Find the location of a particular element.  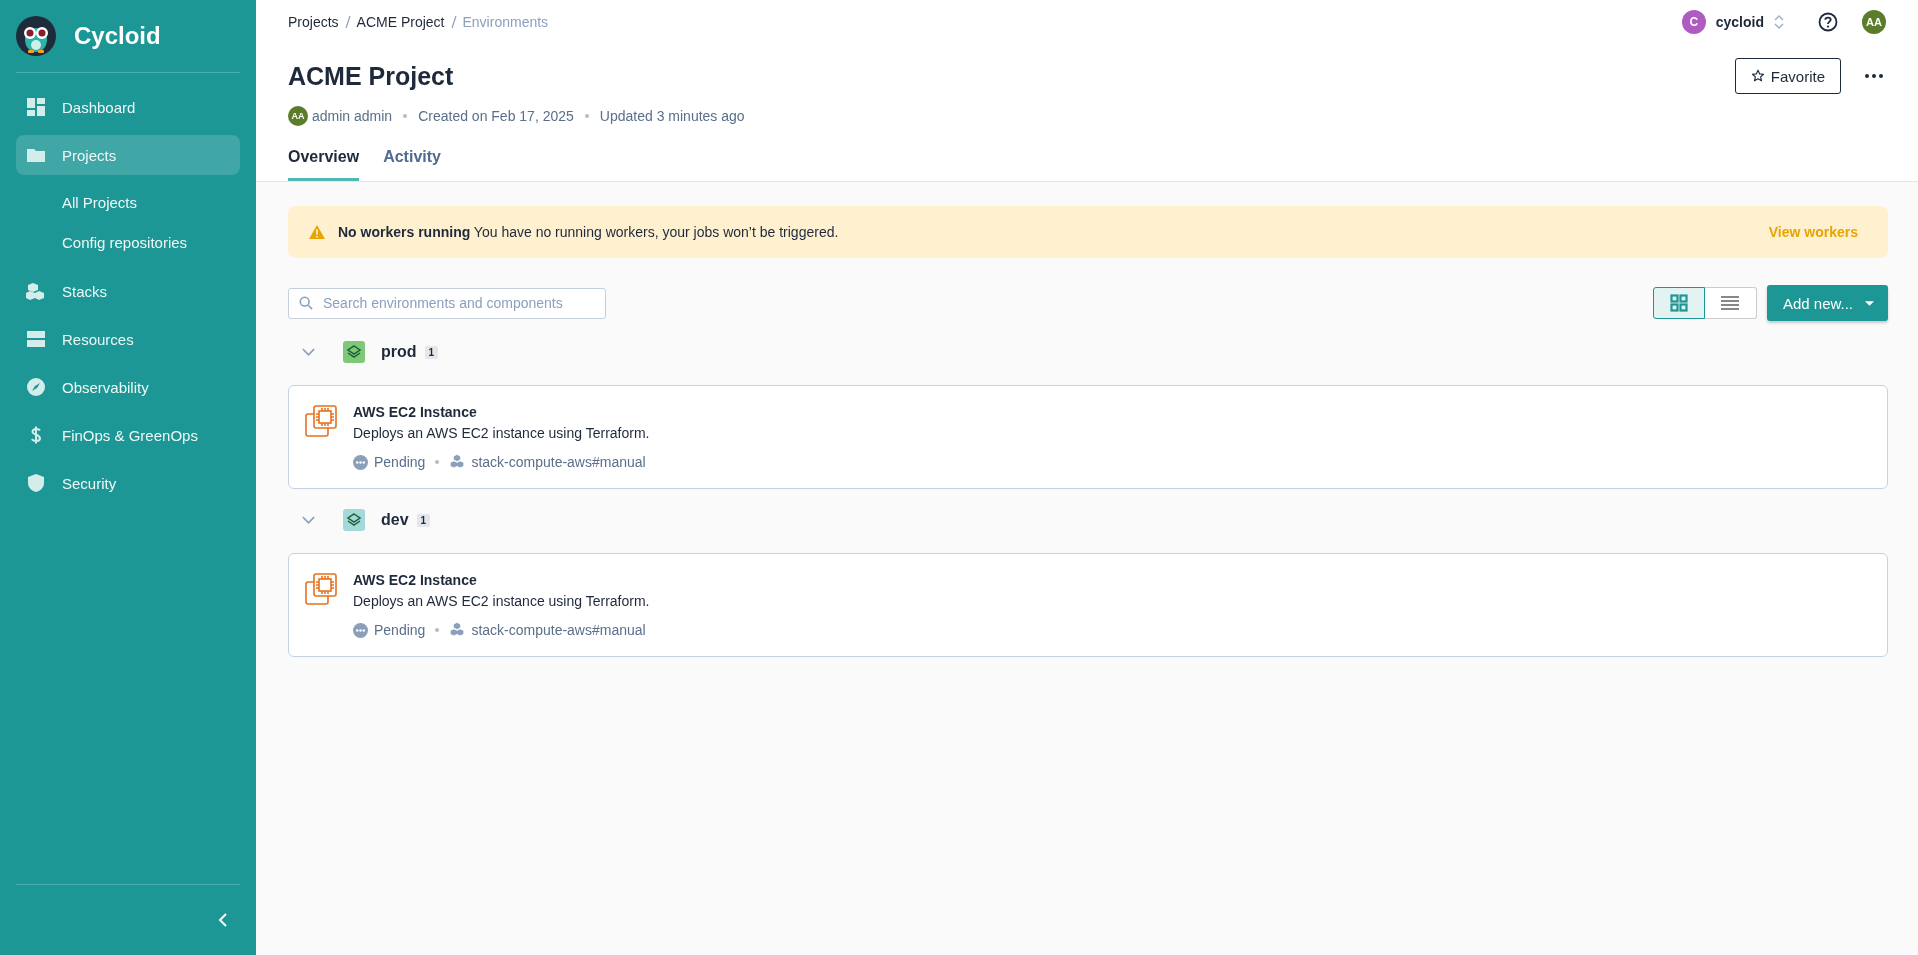

nav-subitem: Config repositories is located at coordinates (128, 243).